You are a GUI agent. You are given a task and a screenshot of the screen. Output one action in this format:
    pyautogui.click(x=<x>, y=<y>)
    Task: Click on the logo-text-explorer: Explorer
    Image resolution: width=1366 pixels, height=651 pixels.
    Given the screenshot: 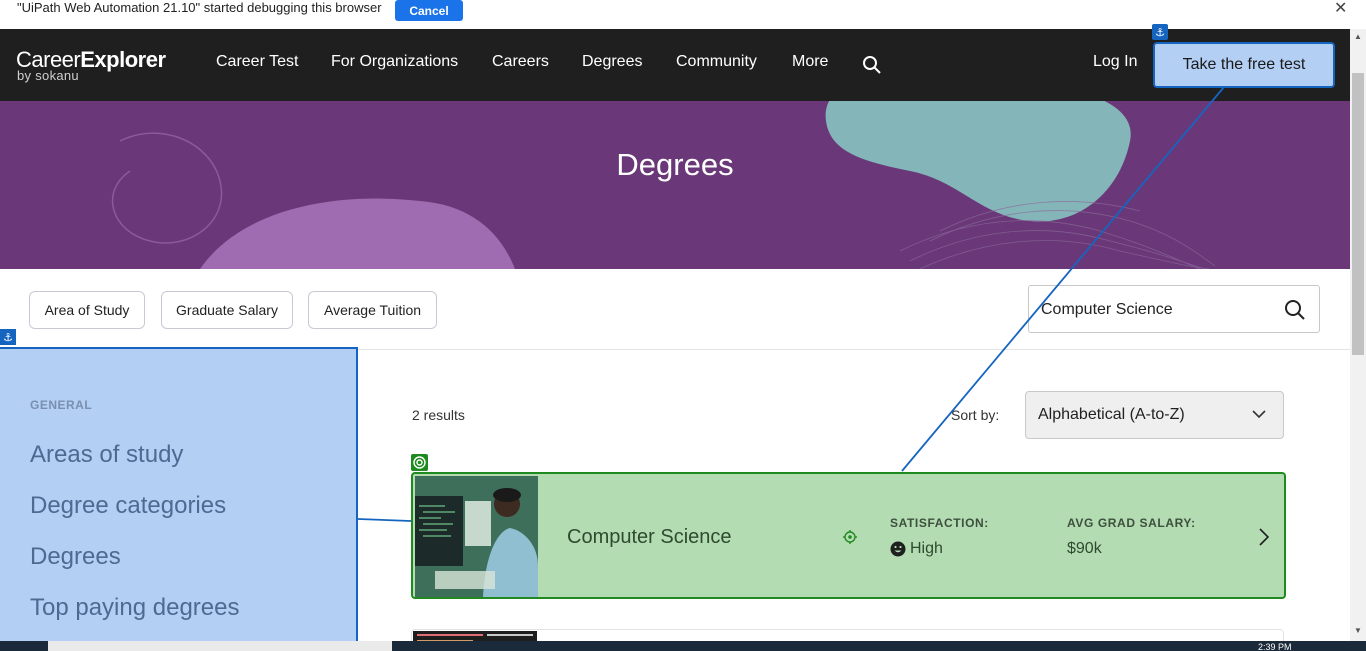 What is the action you would take?
    pyautogui.click(x=123, y=59)
    